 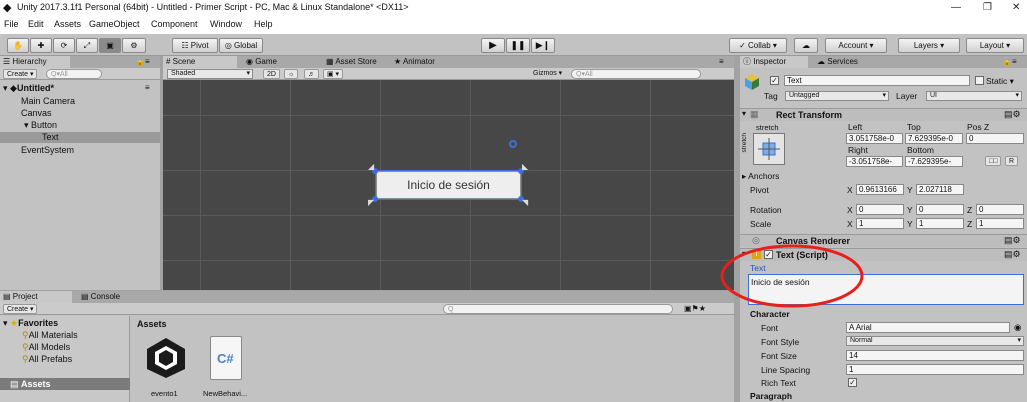 I want to click on rect-tool-button: ▣, so click(x=110, y=45).